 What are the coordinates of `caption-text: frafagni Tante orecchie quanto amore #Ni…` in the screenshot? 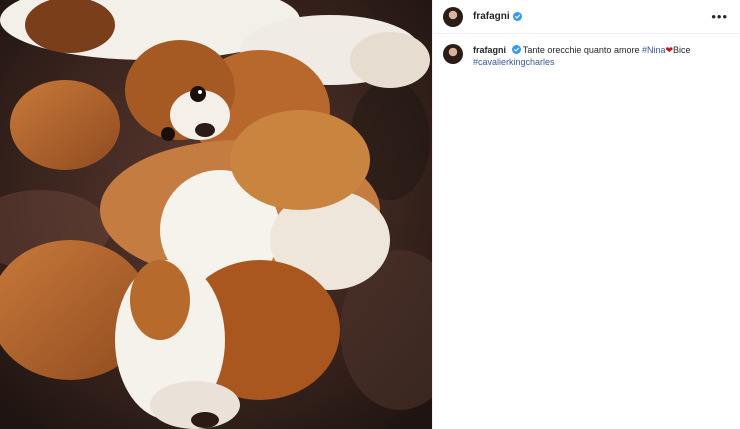 It's located at (598, 56).